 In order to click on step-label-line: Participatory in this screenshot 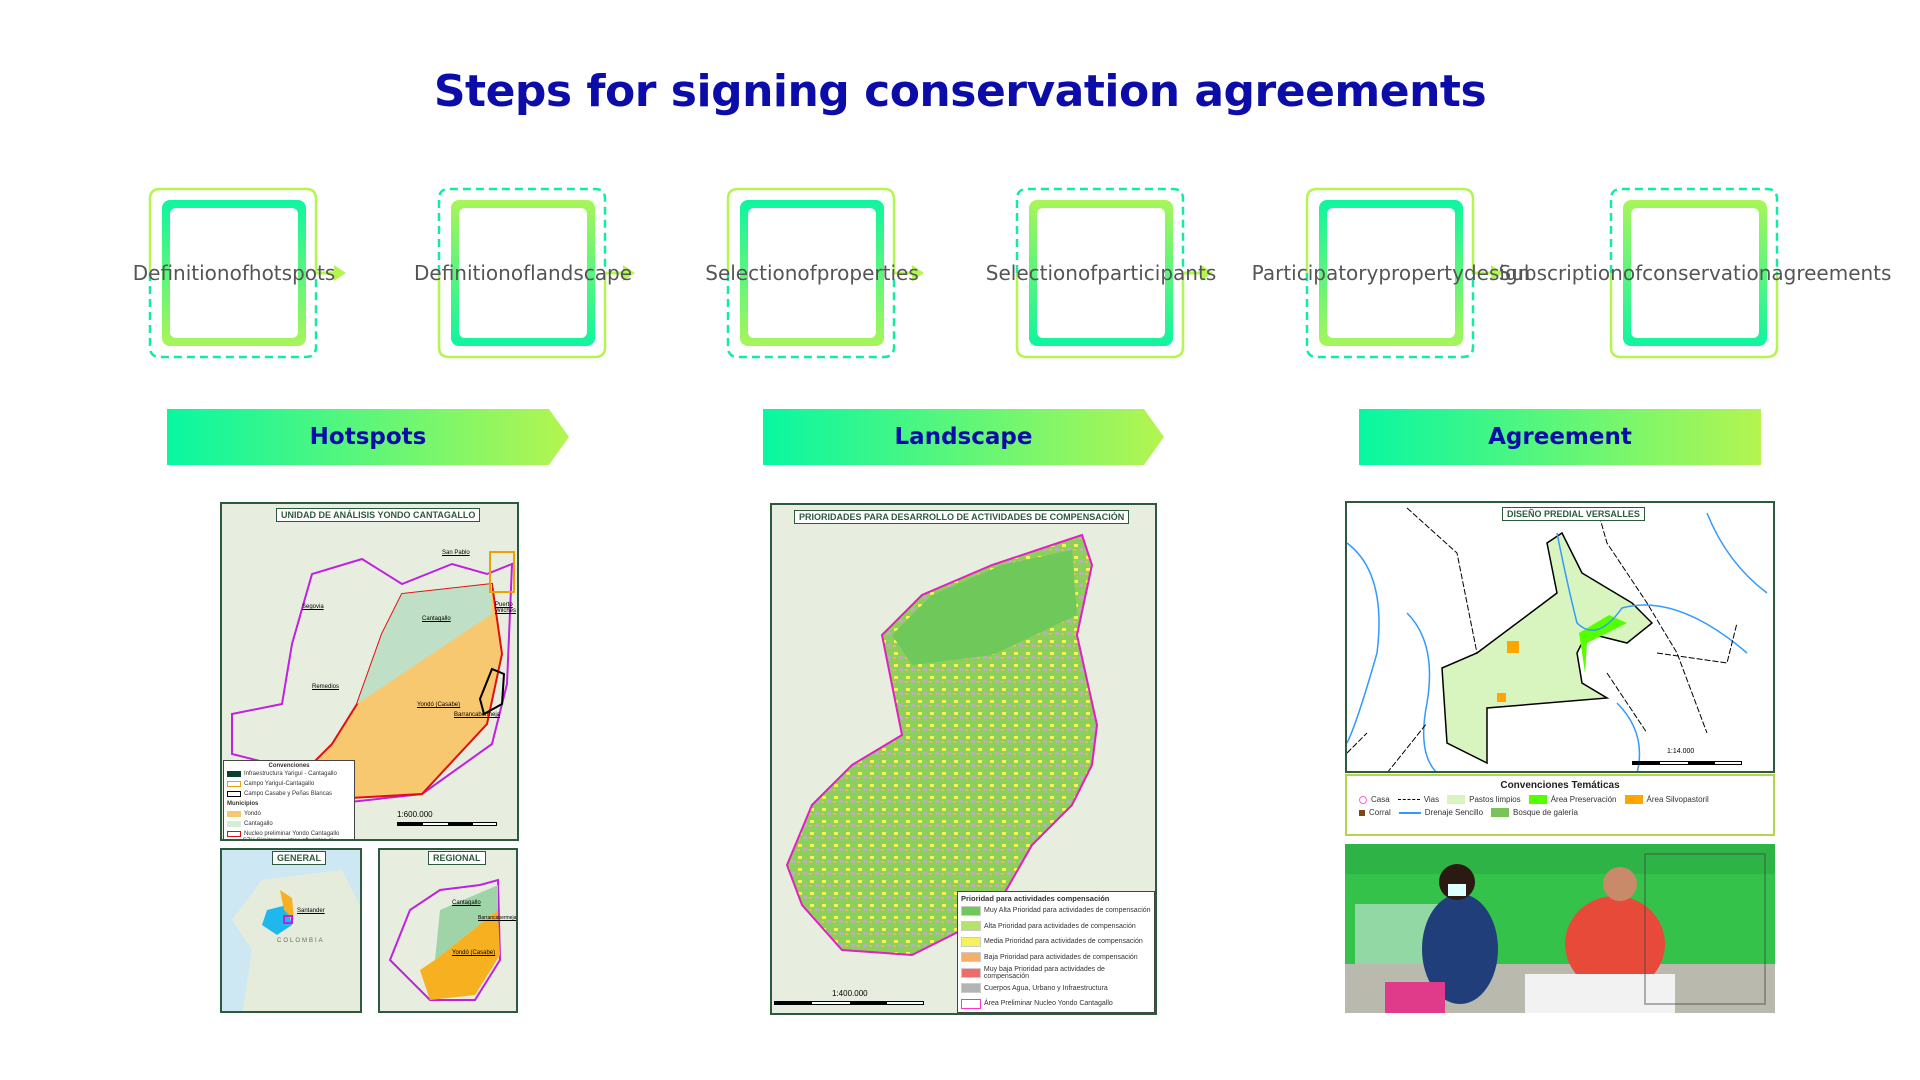, I will do `click(1315, 273)`.